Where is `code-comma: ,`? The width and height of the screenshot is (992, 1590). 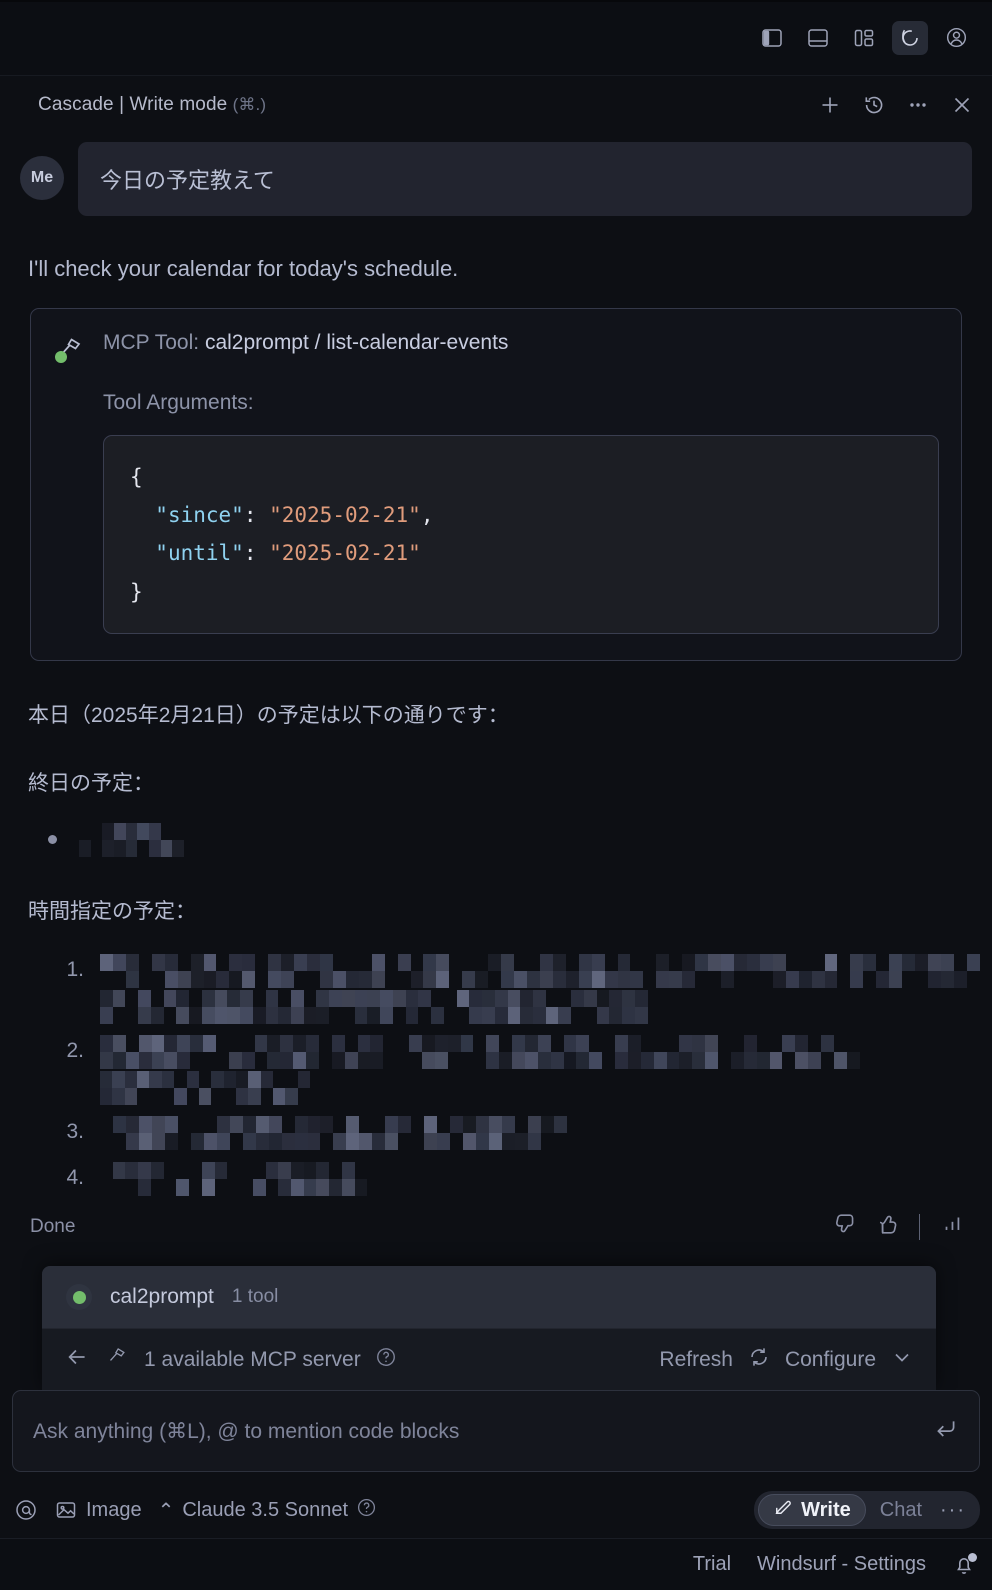 code-comma: , is located at coordinates (427, 515).